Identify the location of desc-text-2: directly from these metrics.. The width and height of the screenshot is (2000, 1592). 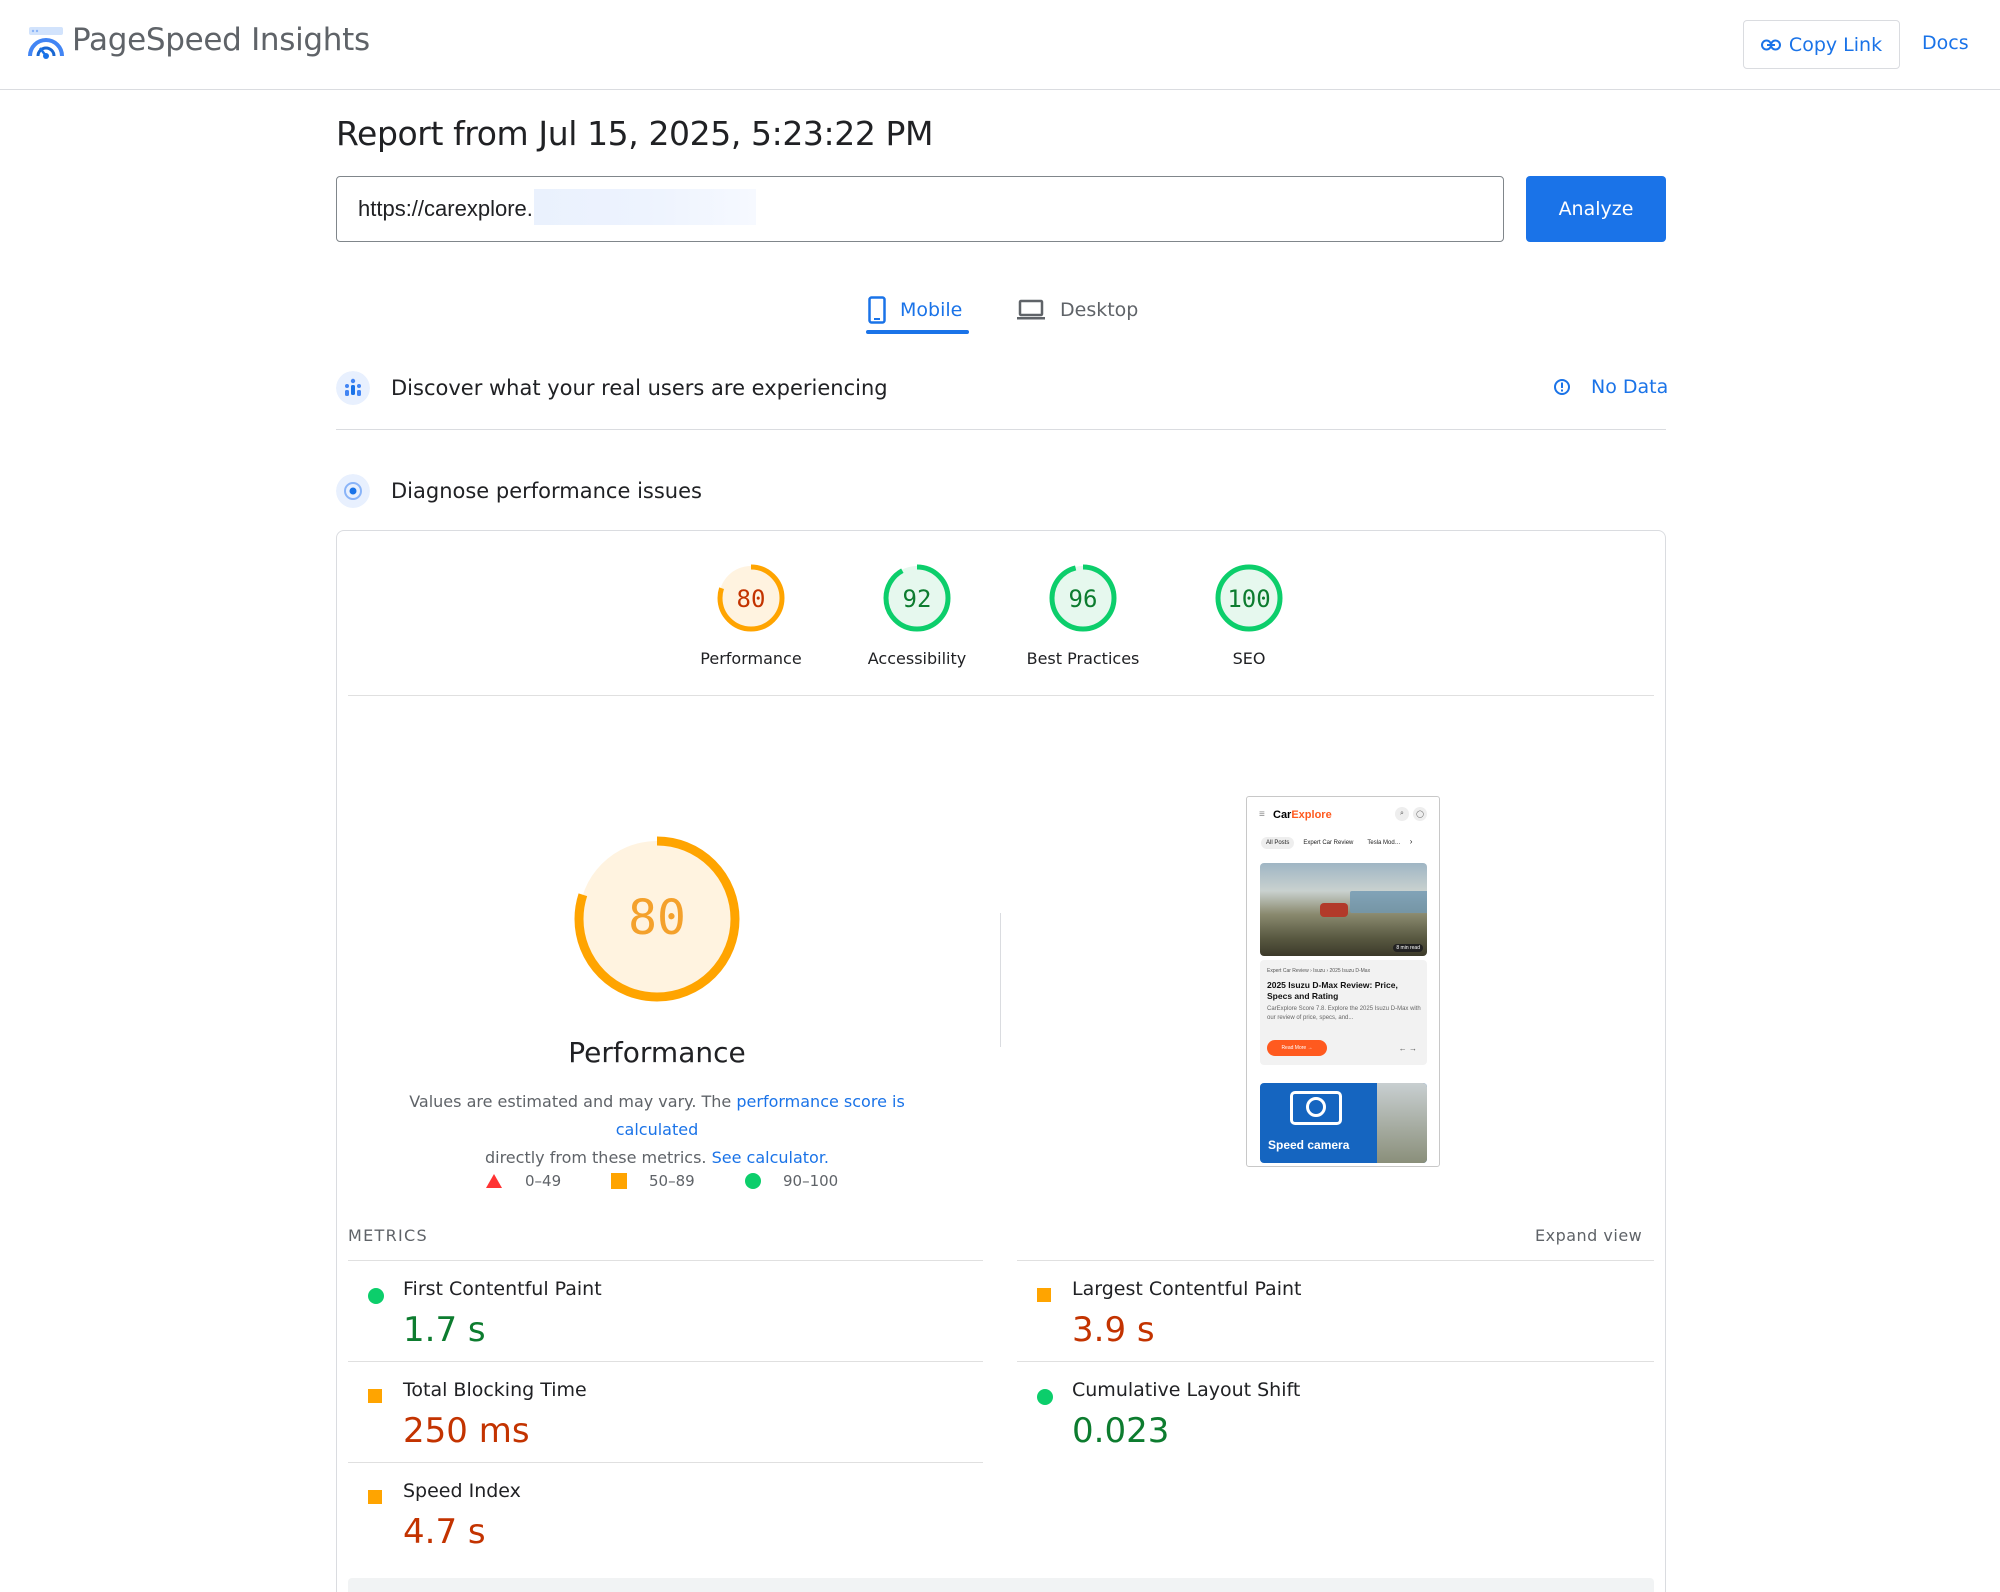
(598, 1157).